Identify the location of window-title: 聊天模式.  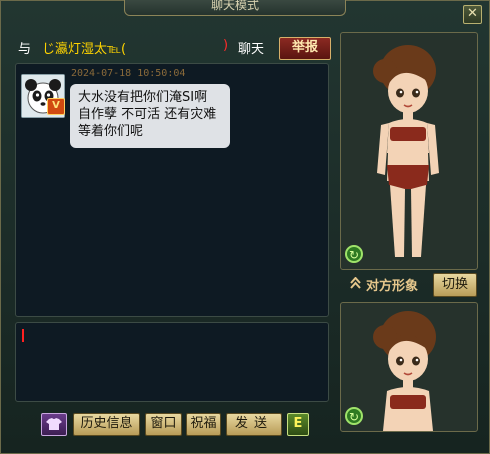
(235, 8).